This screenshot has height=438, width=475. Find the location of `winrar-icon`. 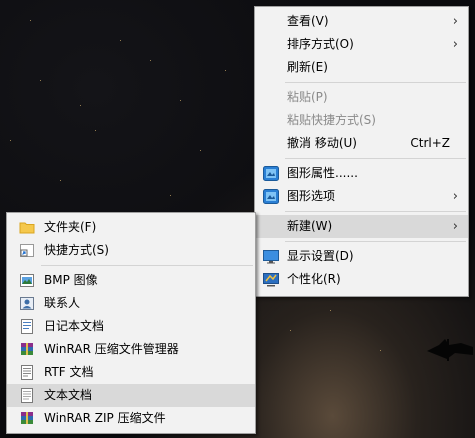

winrar-icon is located at coordinates (27, 349).